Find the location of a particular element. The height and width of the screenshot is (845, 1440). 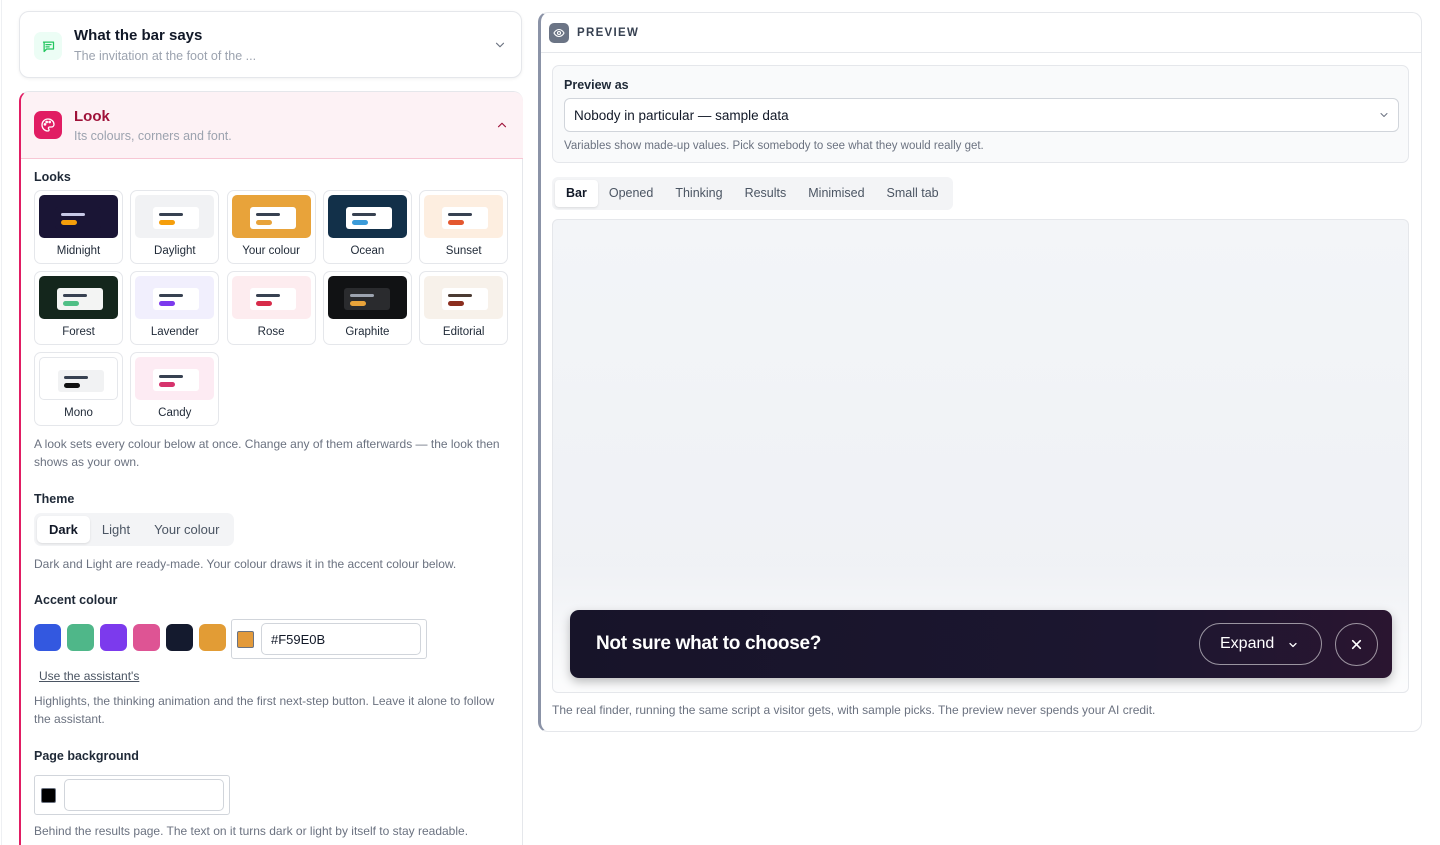

expand-label: Expand is located at coordinates (1247, 643).